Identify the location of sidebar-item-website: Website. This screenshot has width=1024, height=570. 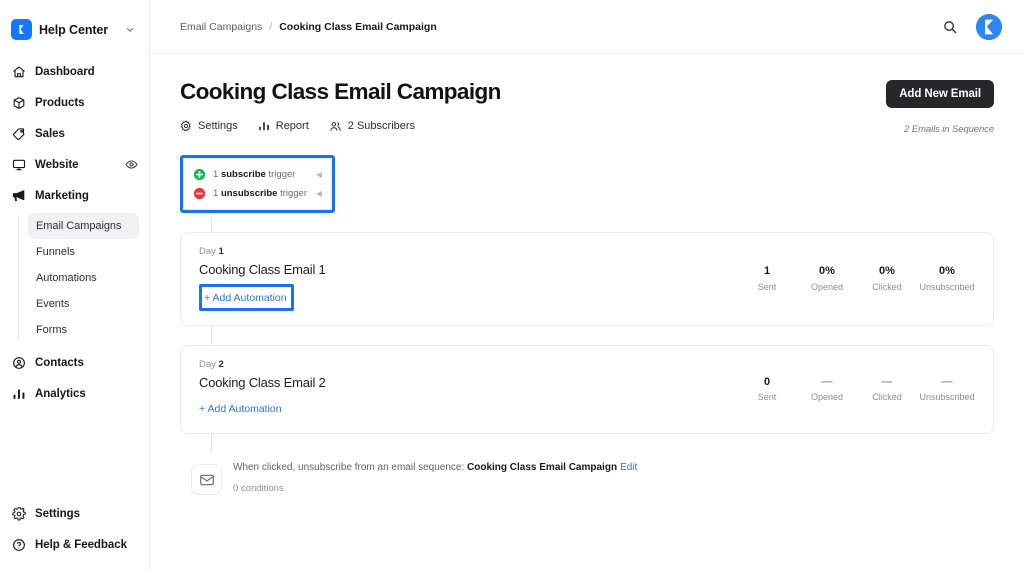
(74, 164).